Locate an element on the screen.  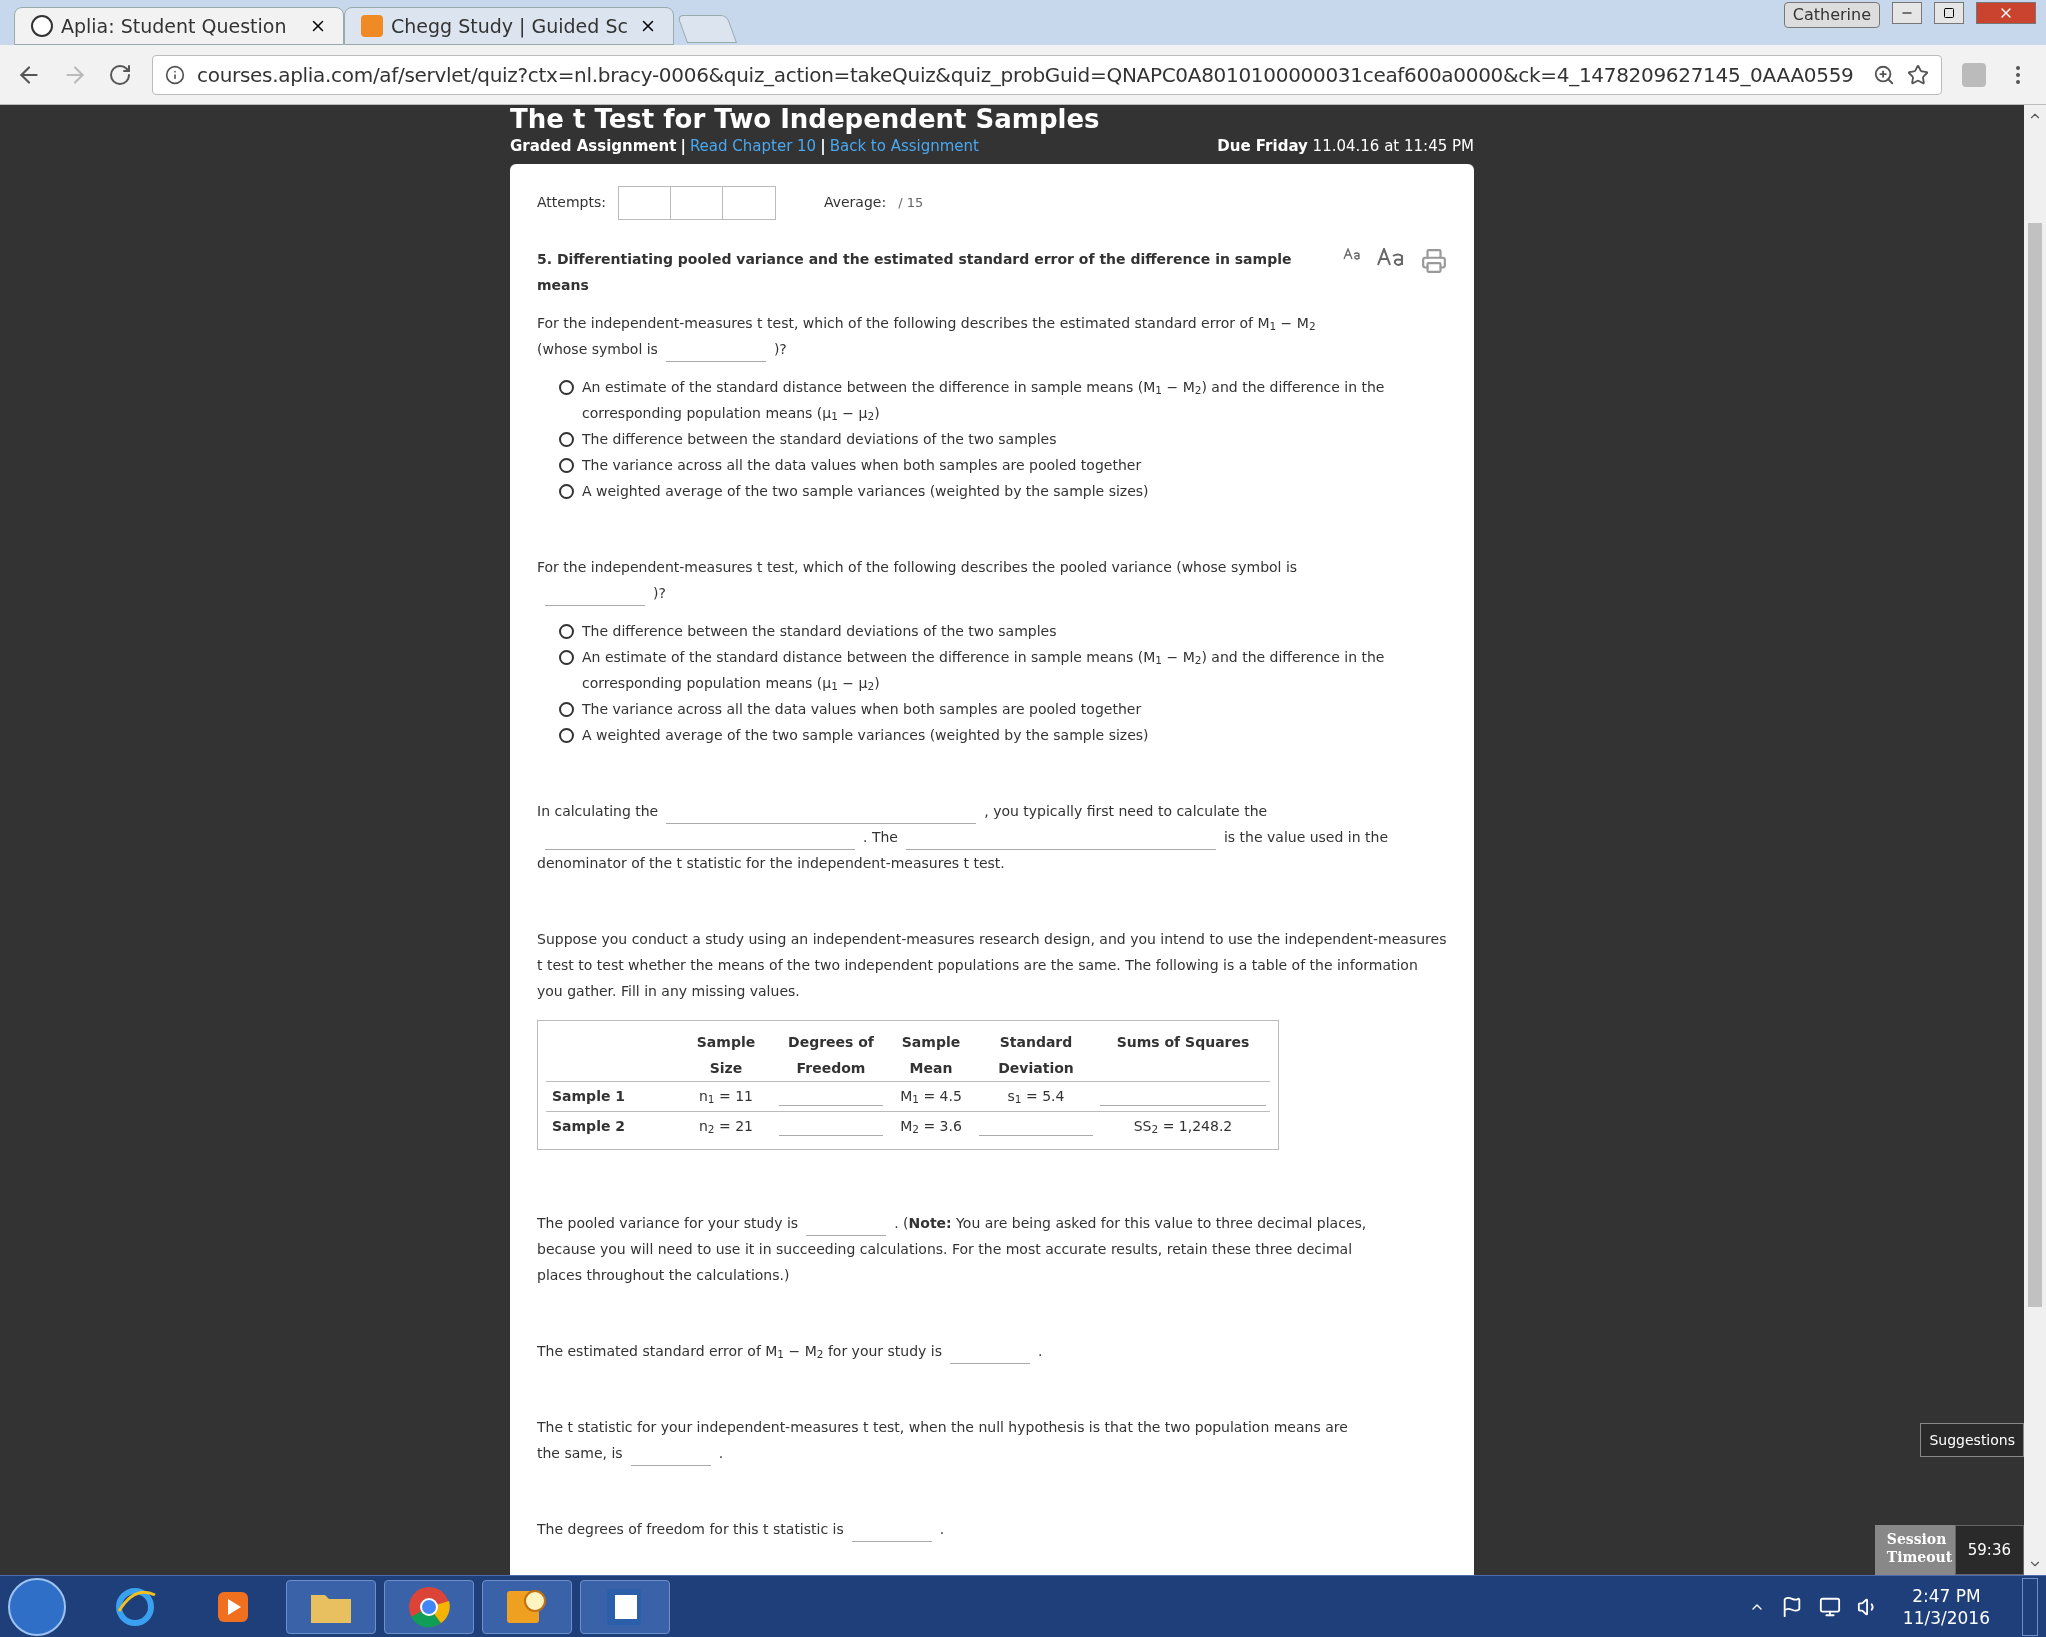
question-text: Suppose you conduct a study using an independent-measures research design, and you intend to use the independent-measures t test to test whether the means of the two independent populations are the same. The following is a table of the information you gather. Fill in any missing values. is located at coordinates (992, 965).